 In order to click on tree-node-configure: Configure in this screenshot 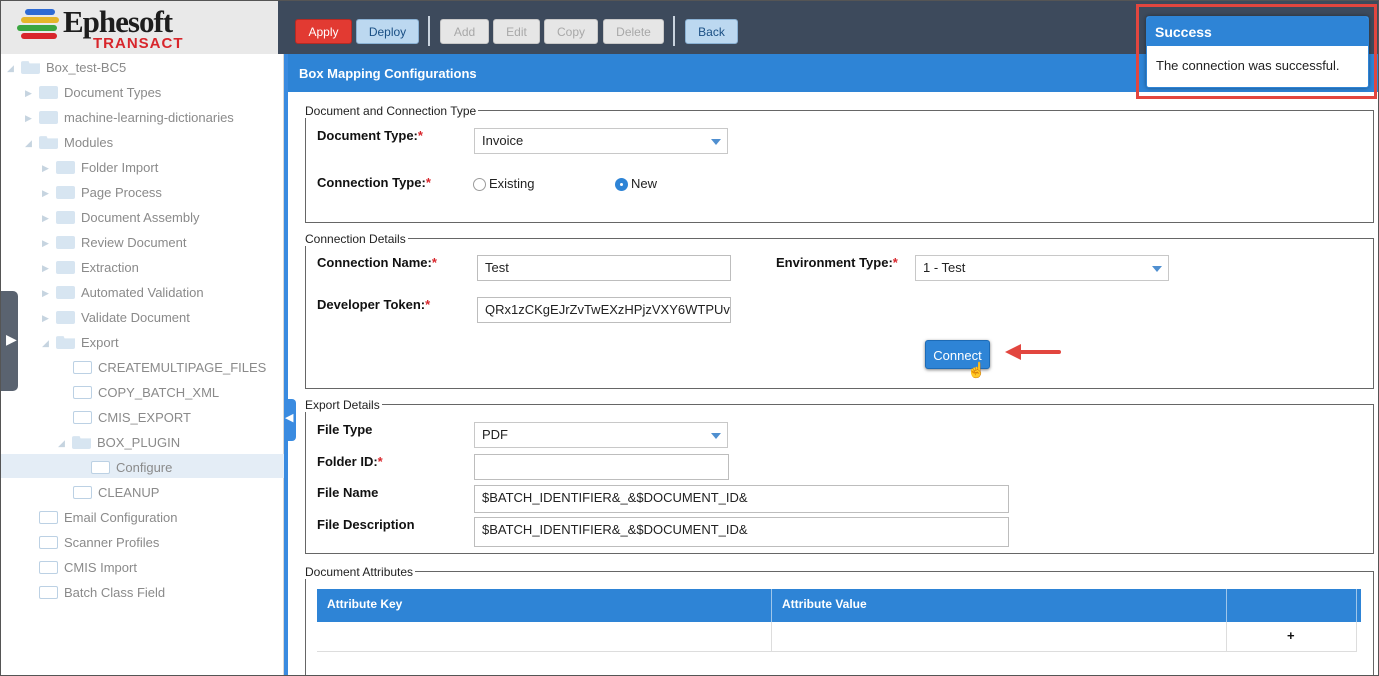, I will do `click(129, 468)`.